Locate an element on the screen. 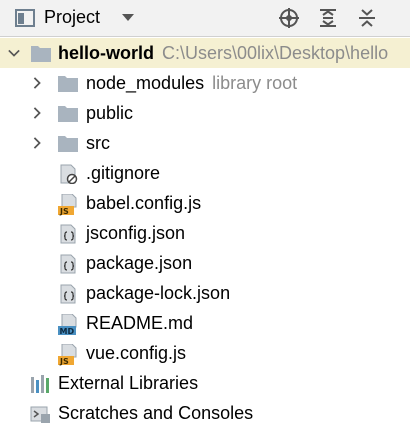 The image size is (410, 444). scratches-label: Scratches and Consoles is located at coordinates (156, 413).